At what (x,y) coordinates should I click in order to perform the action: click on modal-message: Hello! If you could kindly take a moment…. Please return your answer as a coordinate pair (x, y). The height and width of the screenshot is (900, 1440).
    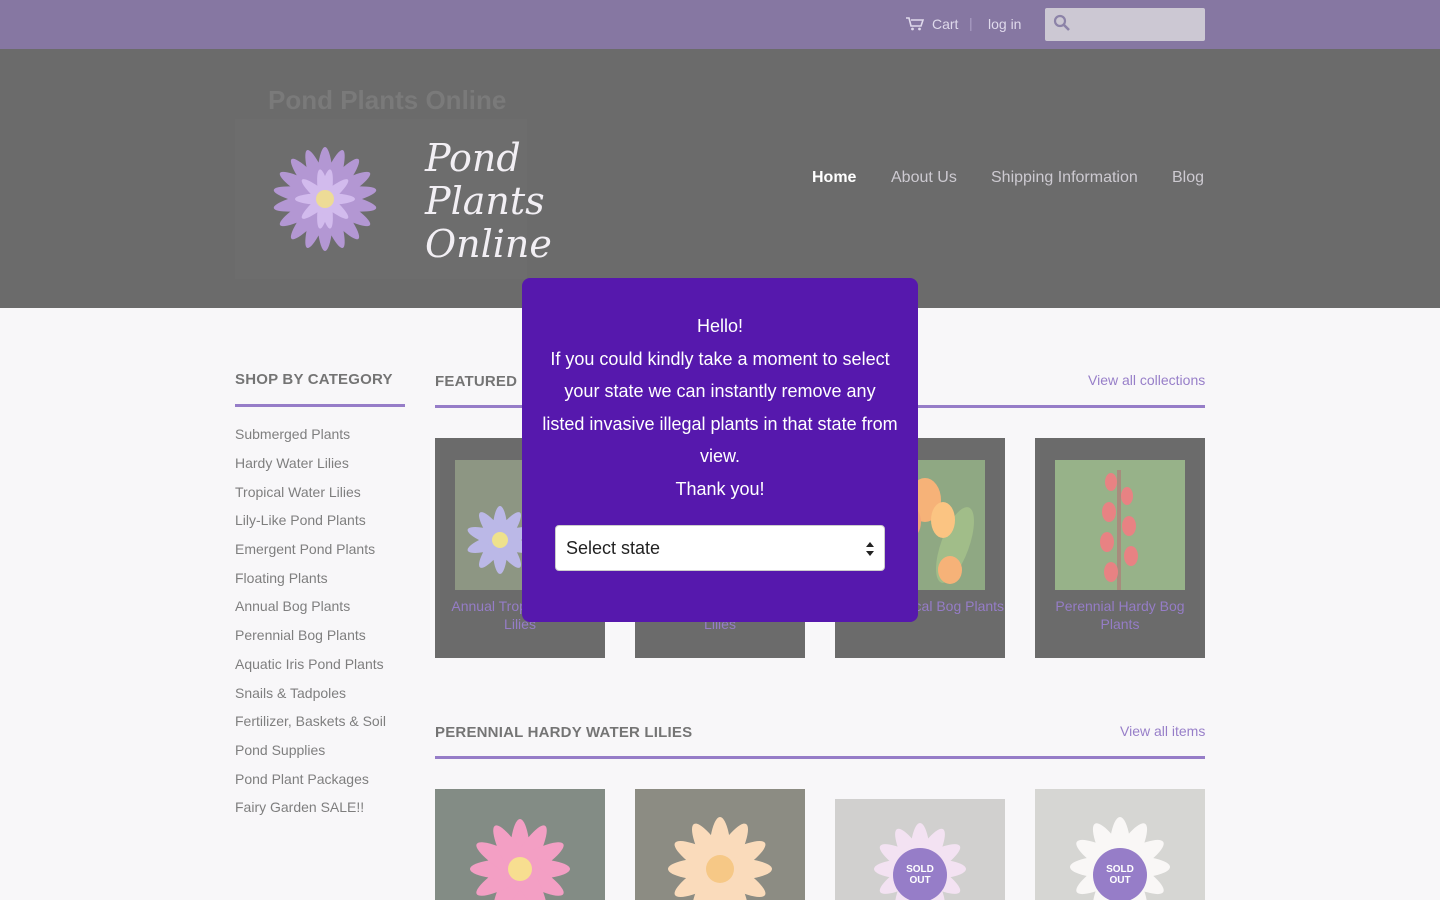
    Looking at the image, I should click on (720, 407).